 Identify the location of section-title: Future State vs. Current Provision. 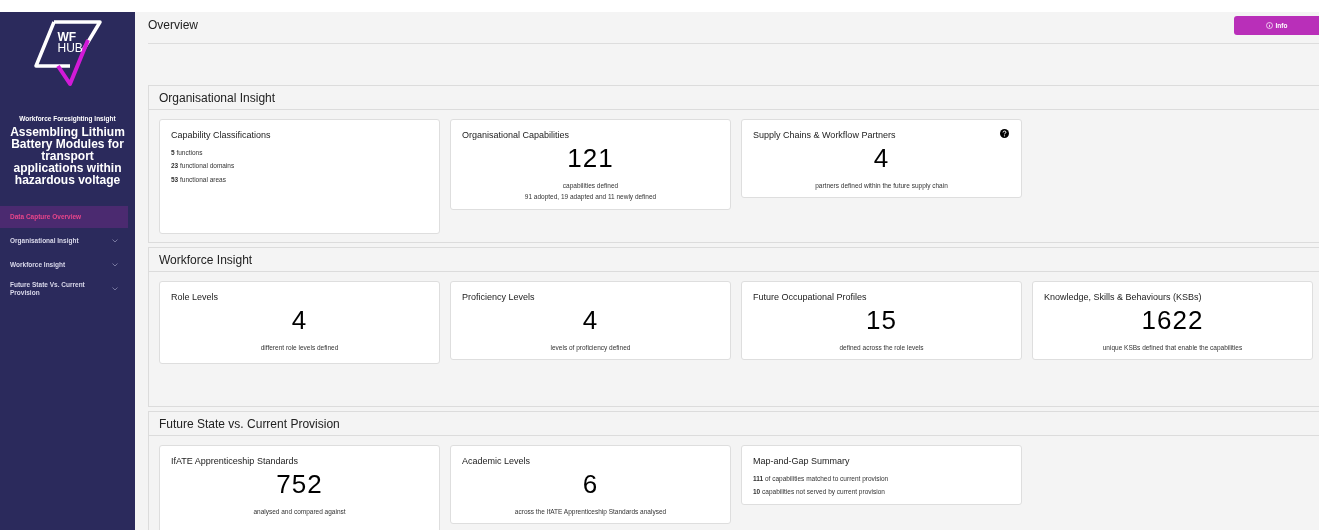
(249, 424).